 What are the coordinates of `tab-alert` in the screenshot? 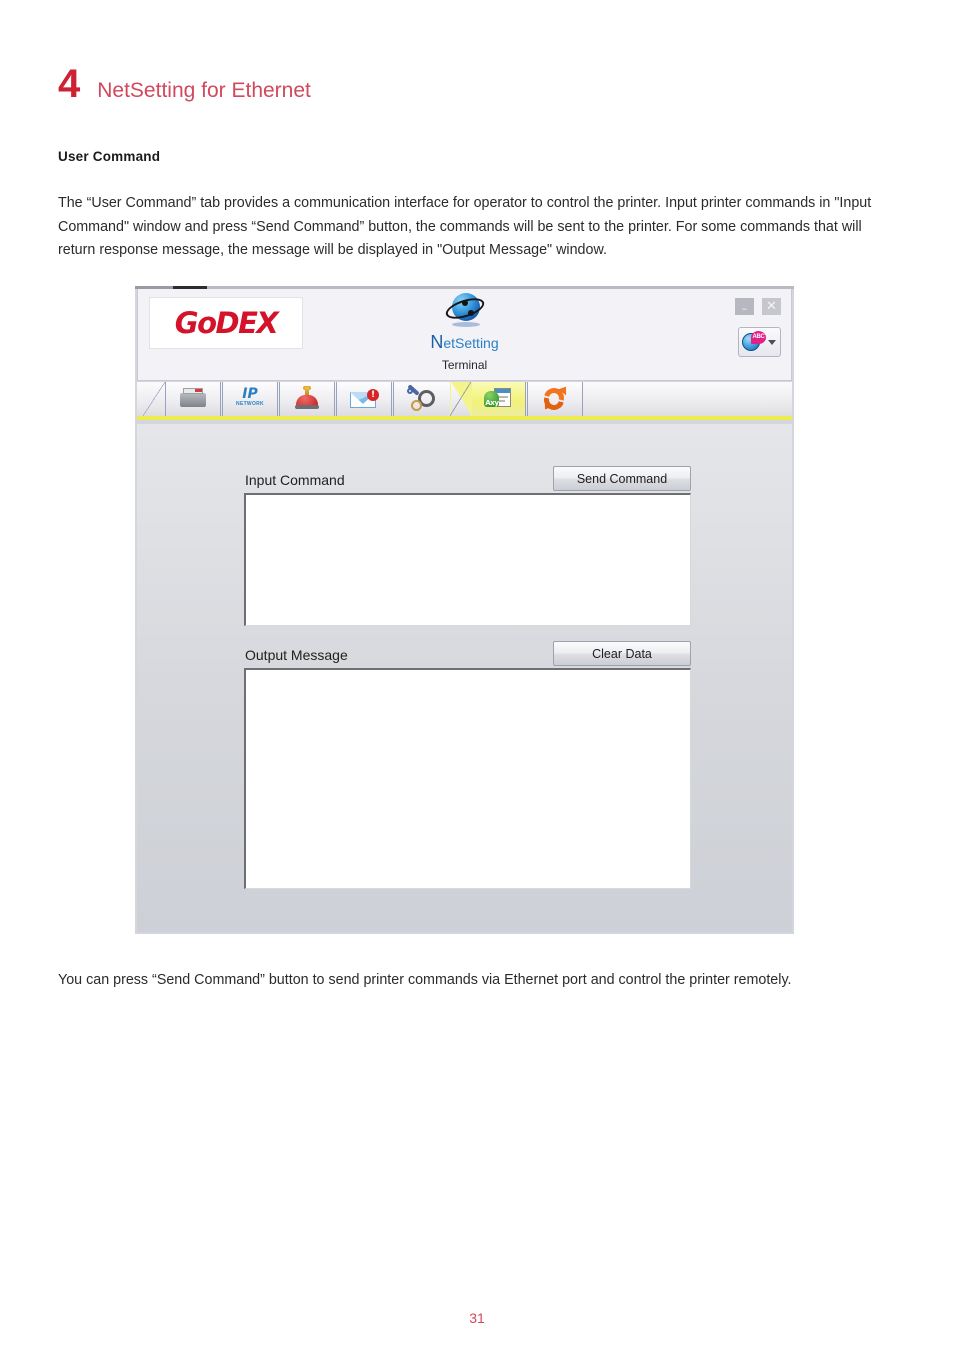 It's located at (307, 399).